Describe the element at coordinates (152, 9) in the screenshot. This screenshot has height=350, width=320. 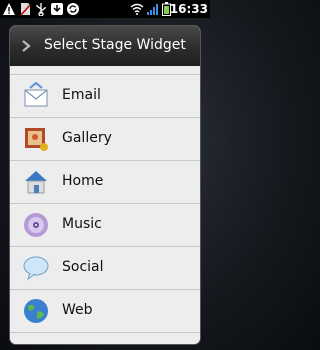
I see `signal-icon` at that location.